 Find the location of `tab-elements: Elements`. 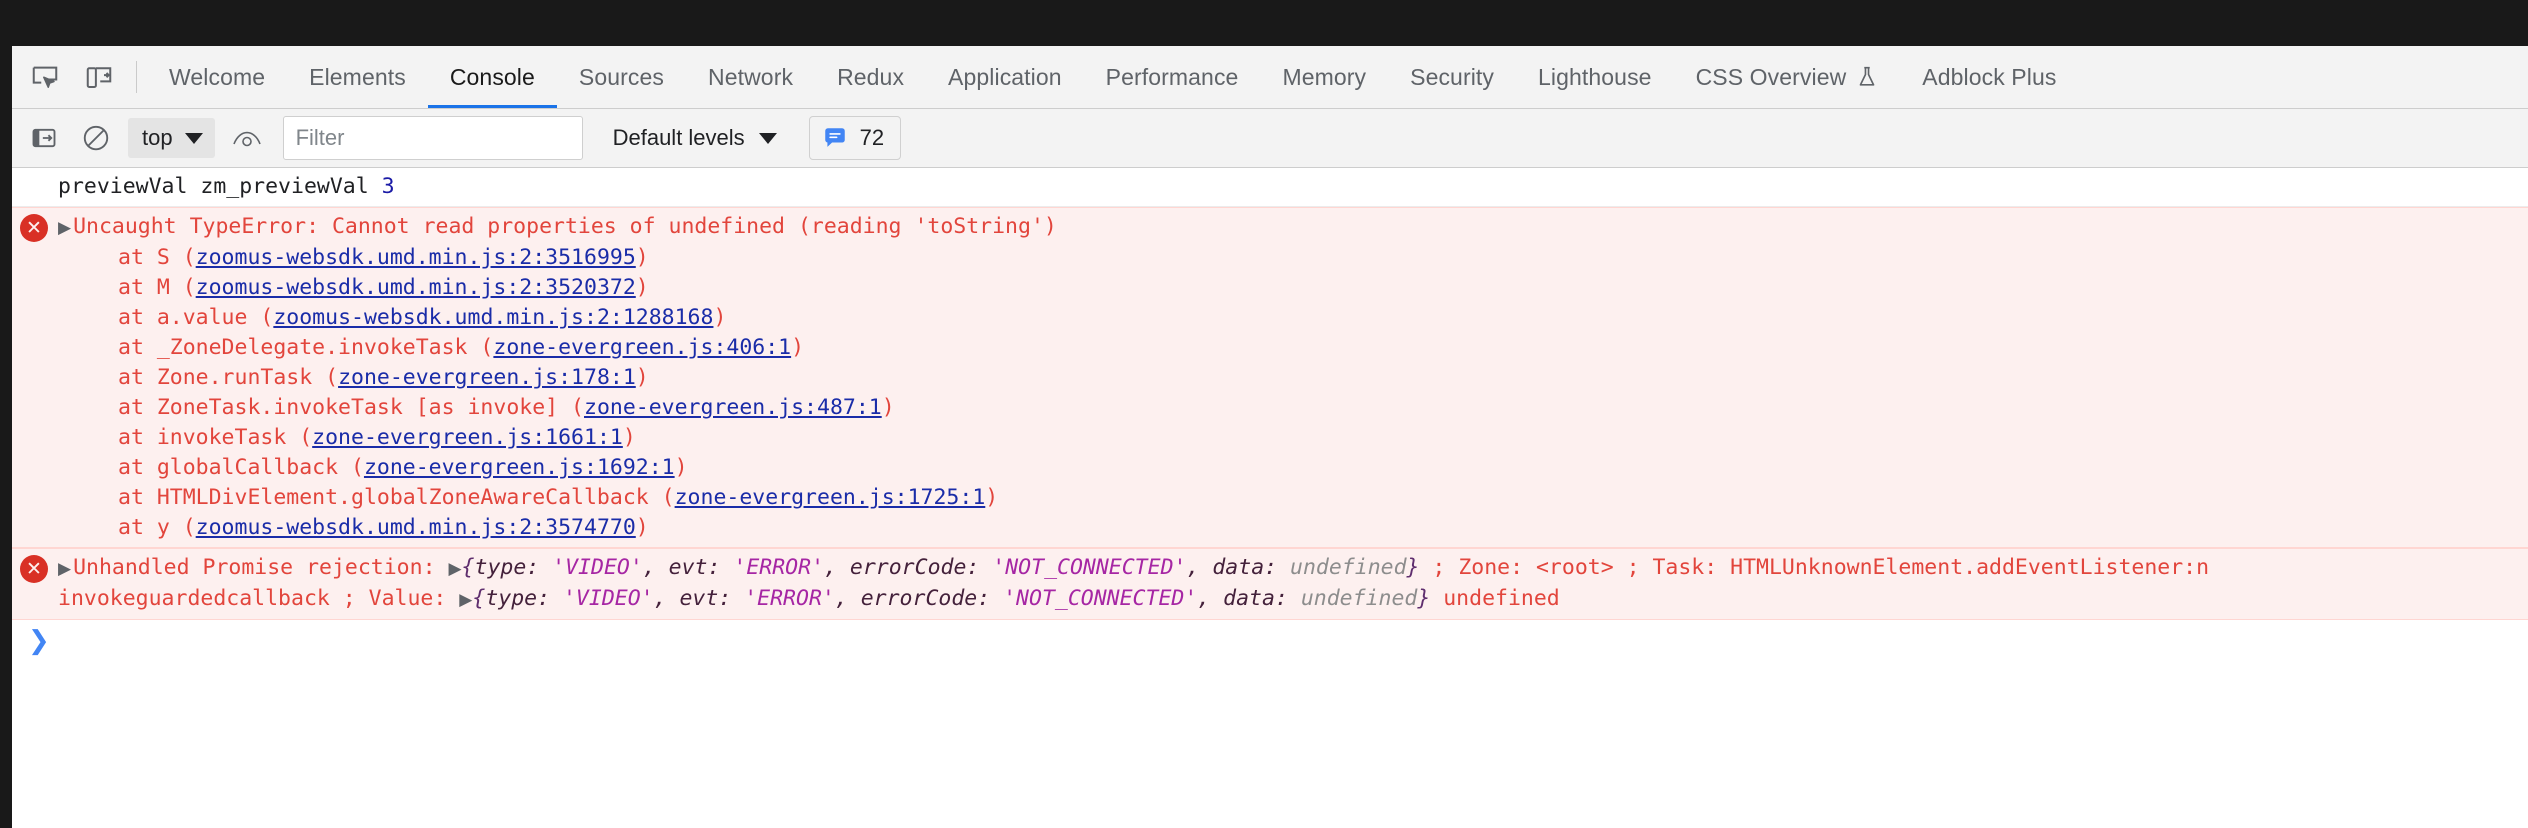

tab-elements: Elements is located at coordinates (357, 77).